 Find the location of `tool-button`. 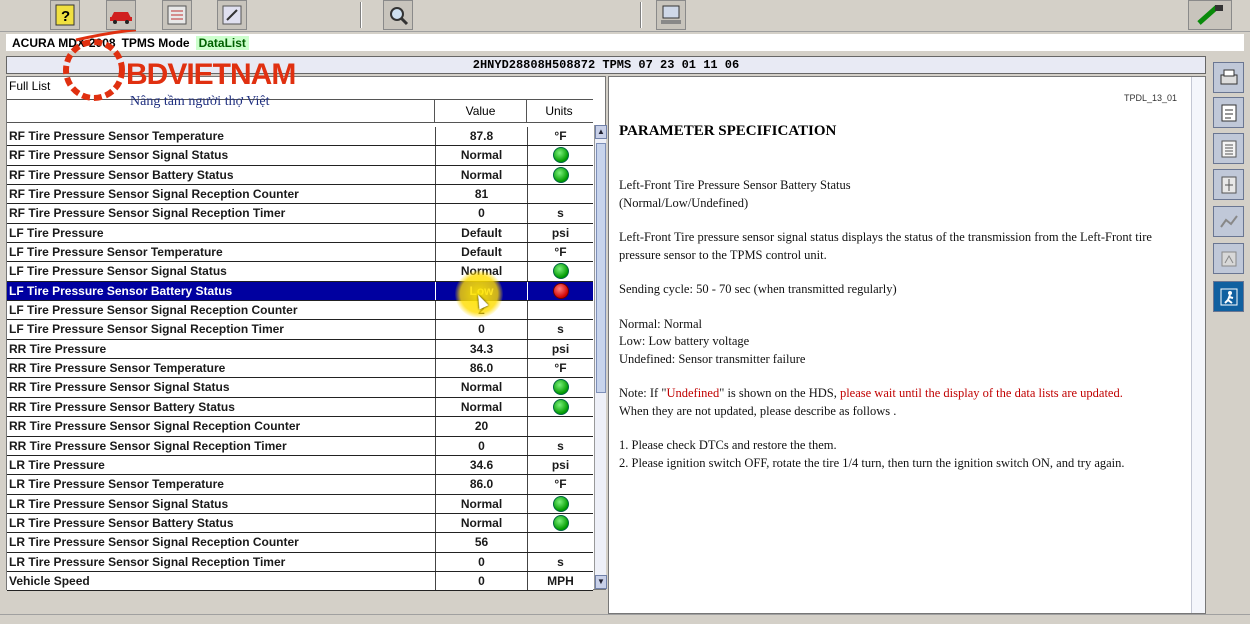

tool-button is located at coordinates (232, 15).